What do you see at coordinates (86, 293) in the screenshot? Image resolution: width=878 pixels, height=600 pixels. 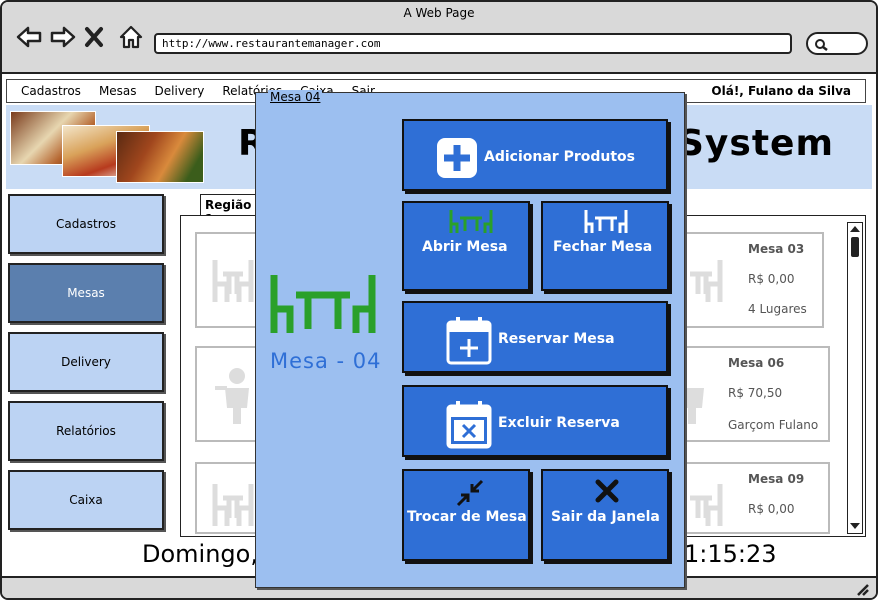 I see `sidebar-item-mesas: Mesas` at bounding box center [86, 293].